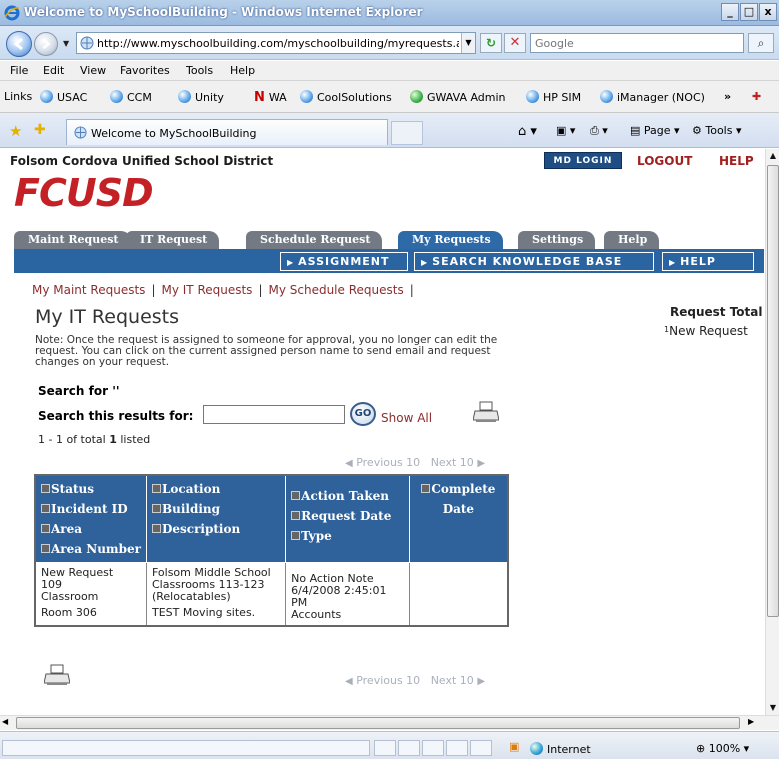  What do you see at coordinates (201, 97) in the screenshot?
I see `link-unity: Unity` at bounding box center [201, 97].